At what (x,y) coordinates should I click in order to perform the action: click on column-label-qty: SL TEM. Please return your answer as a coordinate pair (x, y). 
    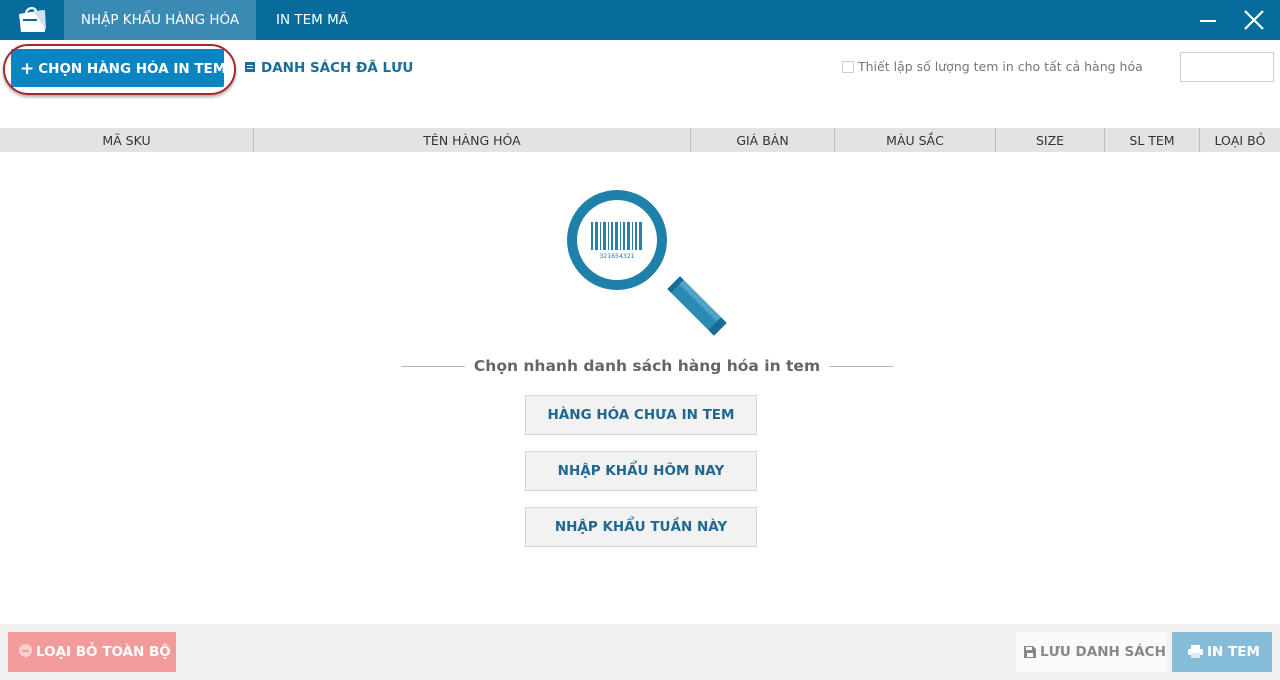
    Looking at the image, I should click on (1152, 140).